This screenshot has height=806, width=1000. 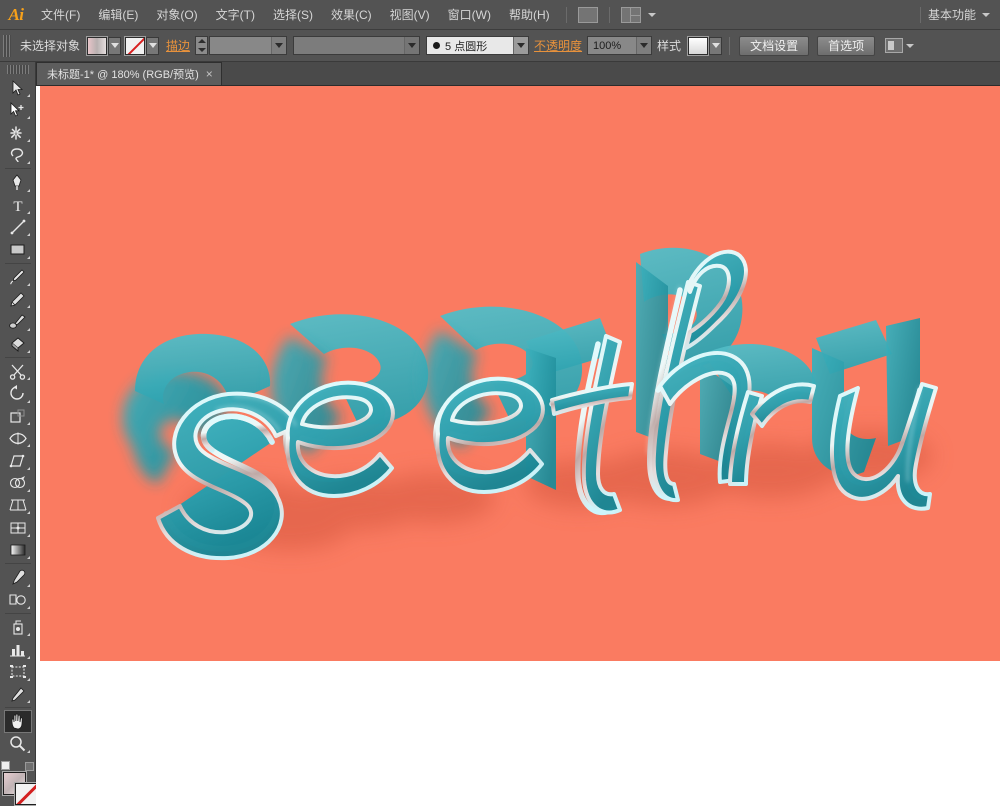 I want to click on menu-select: 选择(S), so click(x=293, y=15).